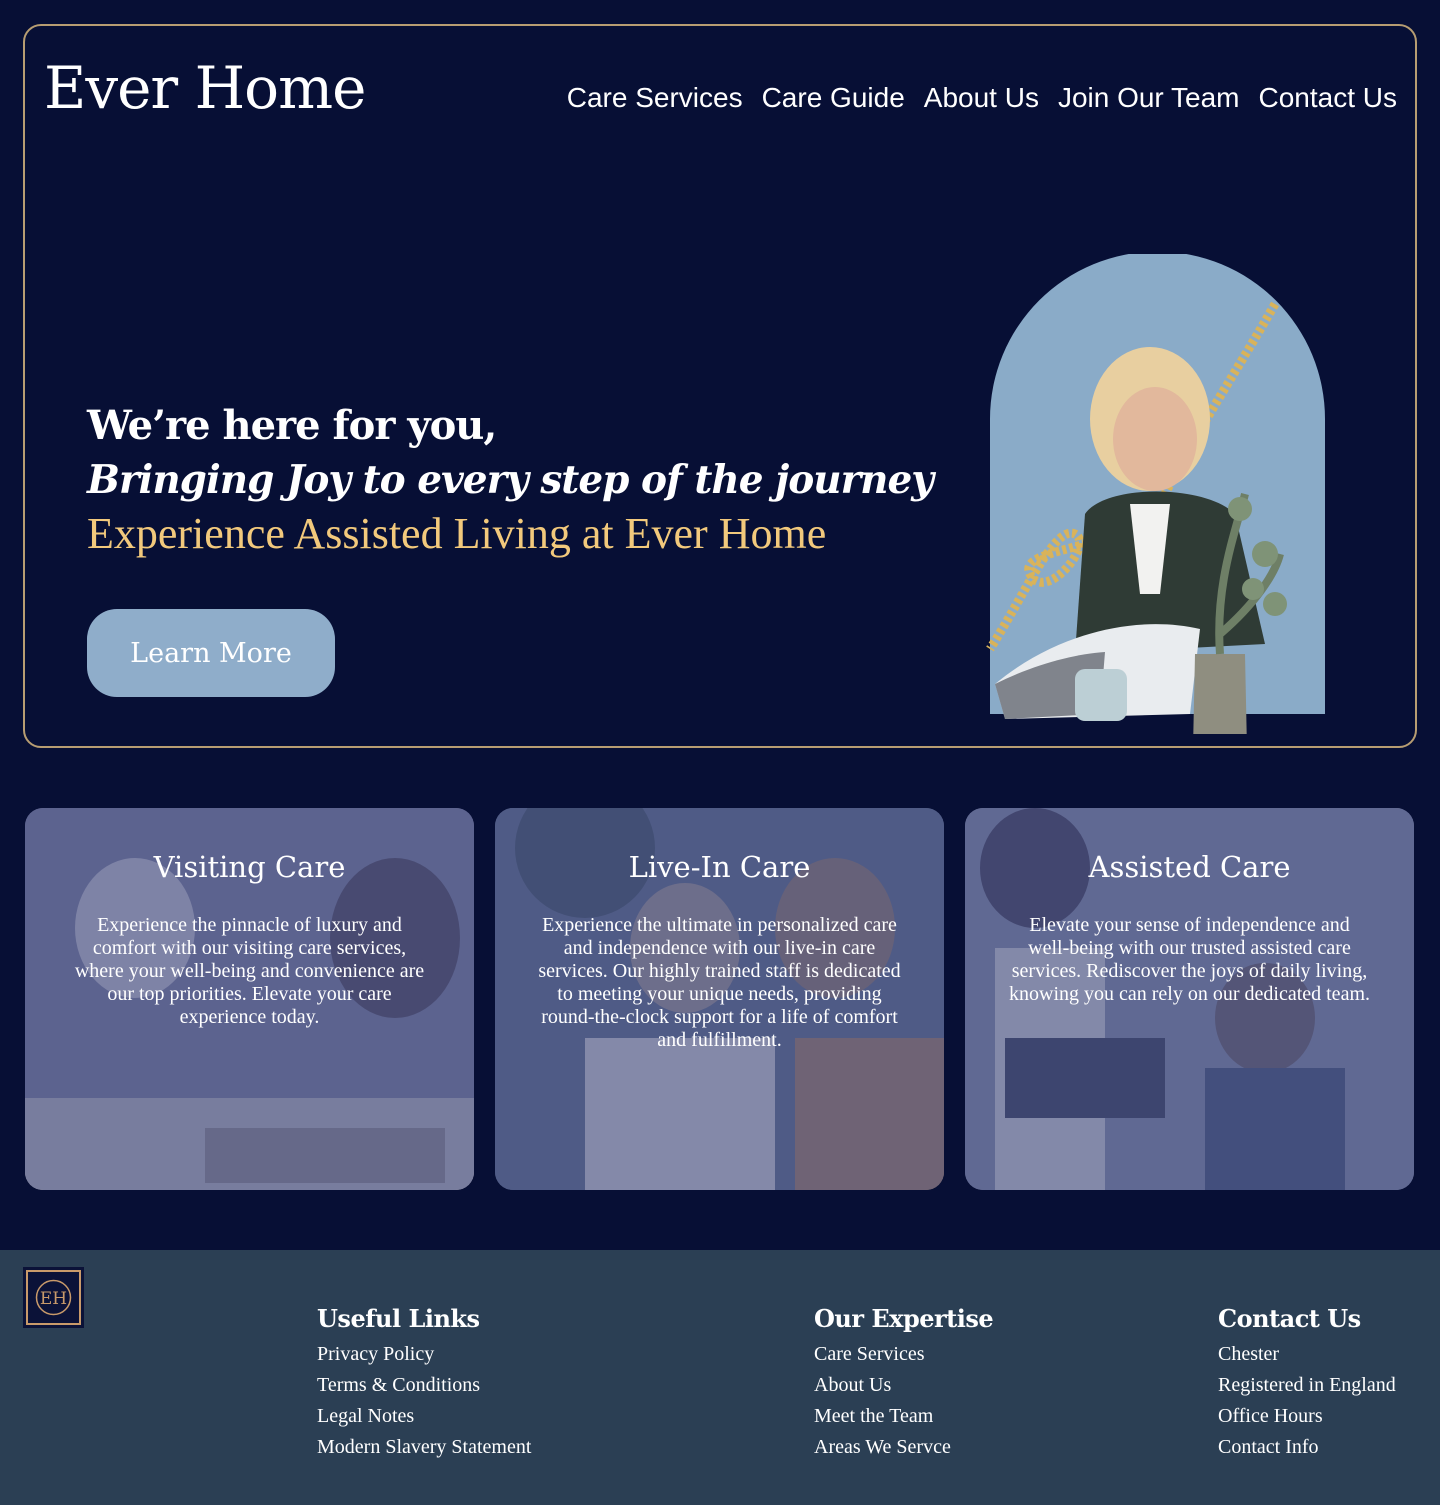 The height and width of the screenshot is (1505, 1440). I want to click on hero-line-3: Experience Assisted Living at Ever Home, so click(457, 533).